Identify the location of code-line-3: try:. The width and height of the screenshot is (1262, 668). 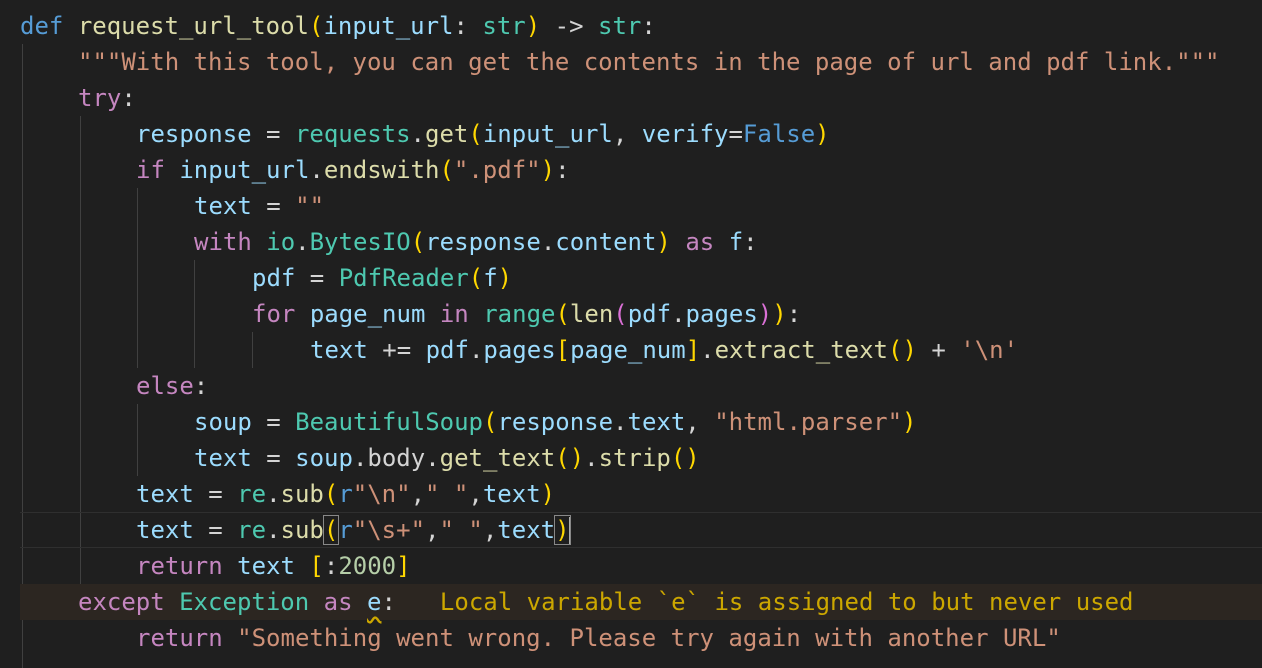
(107, 98).